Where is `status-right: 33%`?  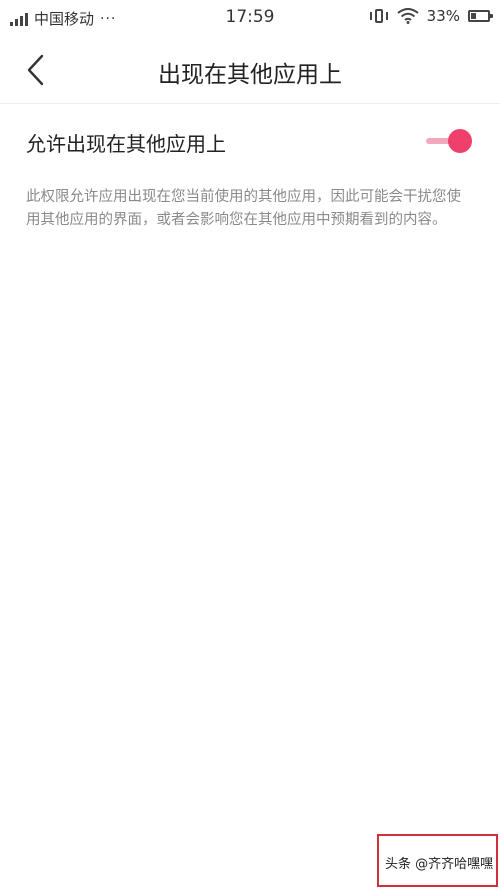
status-right: 33% is located at coordinates (431, 16).